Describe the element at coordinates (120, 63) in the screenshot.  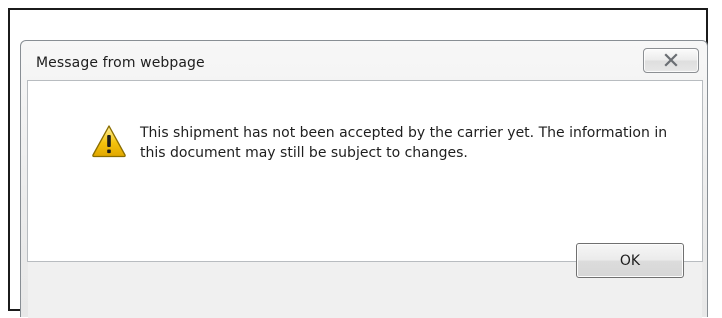
I see `dialog-title: Message from webpage` at that location.